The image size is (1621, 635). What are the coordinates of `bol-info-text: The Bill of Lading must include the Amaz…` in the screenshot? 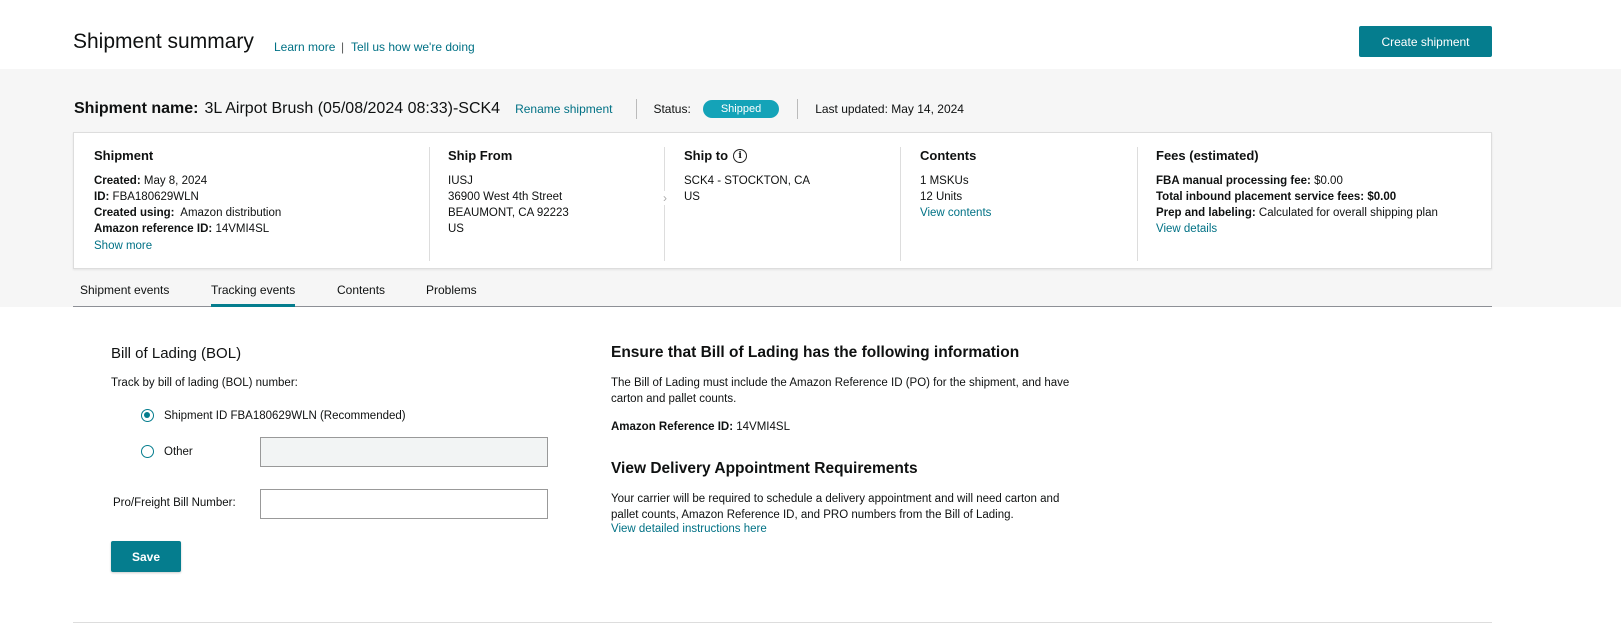 It's located at (840, 391).